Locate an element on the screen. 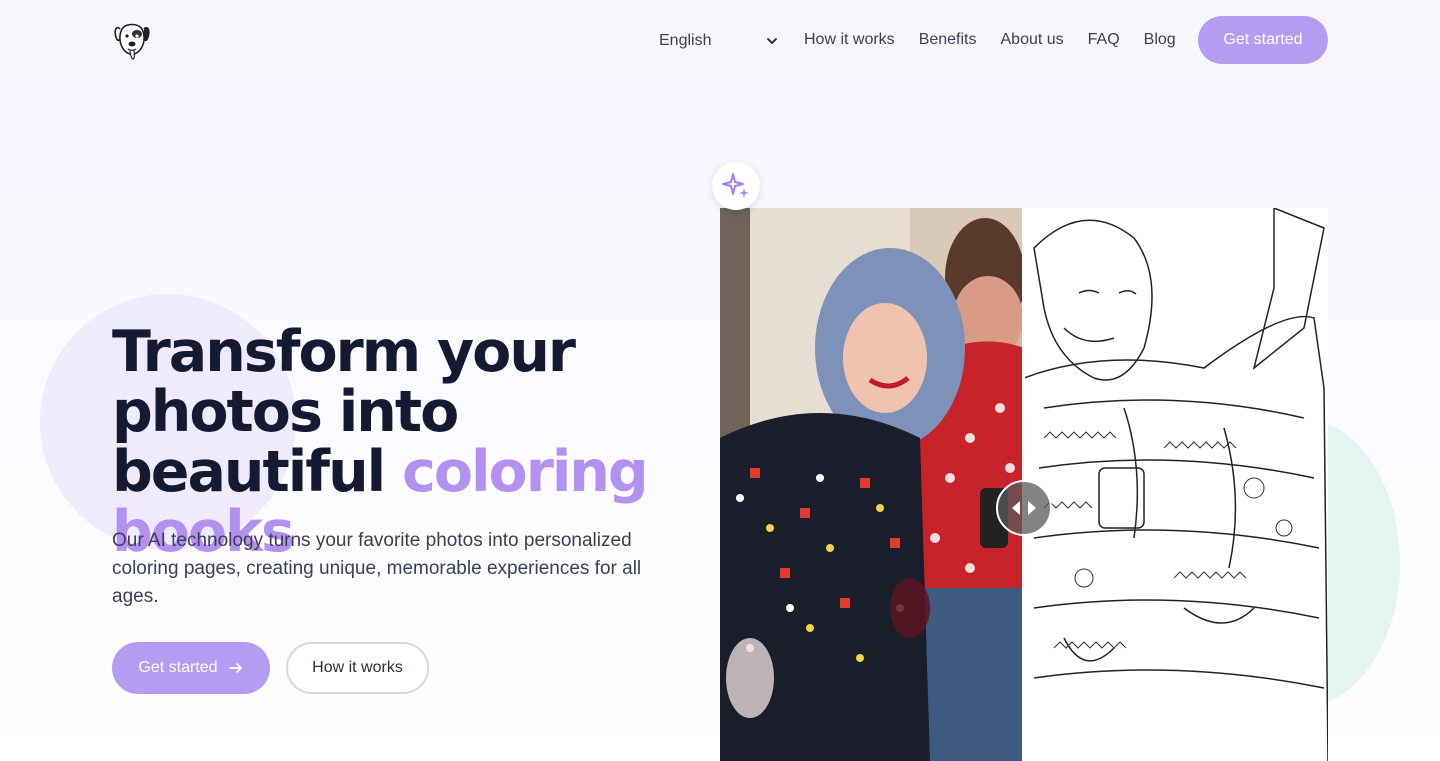 The width and height of the screenshot is (1440, 761). dog-logo-icon is located at coordinates (132, 40).